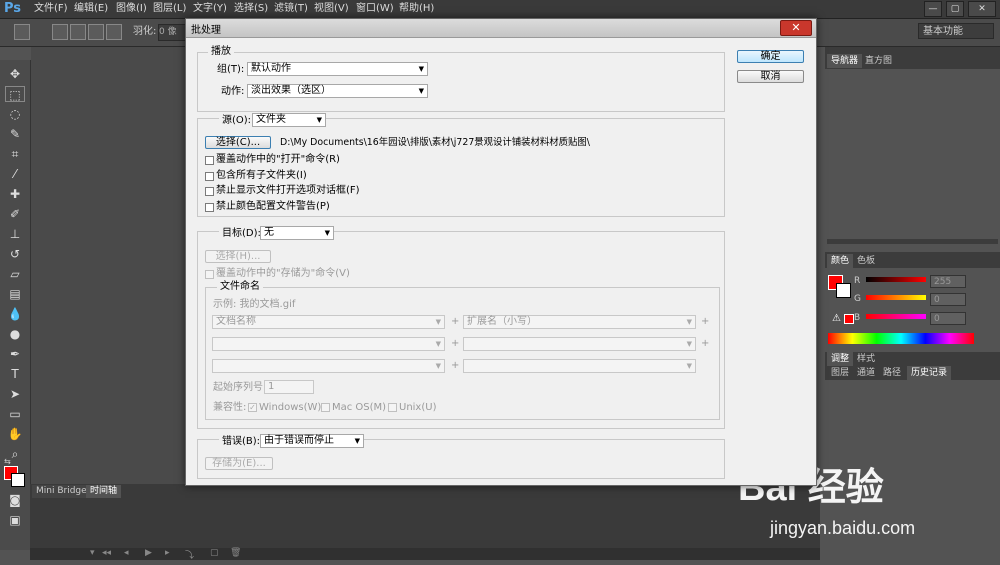  What do you see at coordinates (252, 407) in the screenshot?
I see `compat-windows-checkbox: ✓` at bounding box center [252, 407].